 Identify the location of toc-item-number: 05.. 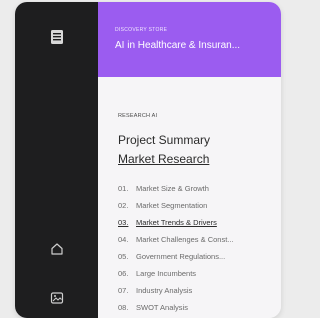
(123, 256).